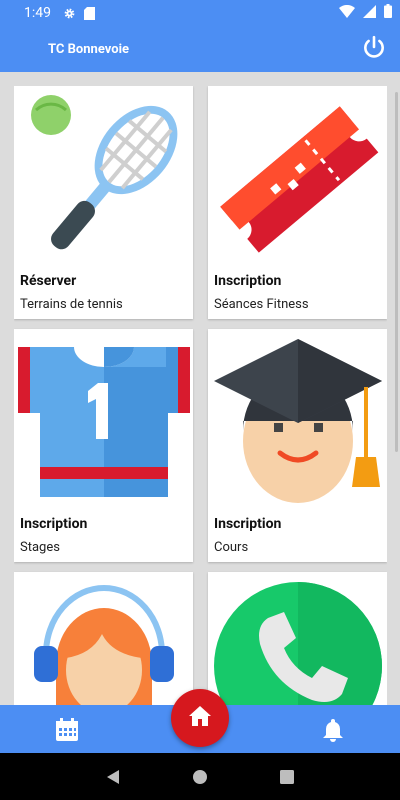 Image resolution: width=400 pixels, height=800 pixels. I want to click on signal-icon, so click(369, 13).